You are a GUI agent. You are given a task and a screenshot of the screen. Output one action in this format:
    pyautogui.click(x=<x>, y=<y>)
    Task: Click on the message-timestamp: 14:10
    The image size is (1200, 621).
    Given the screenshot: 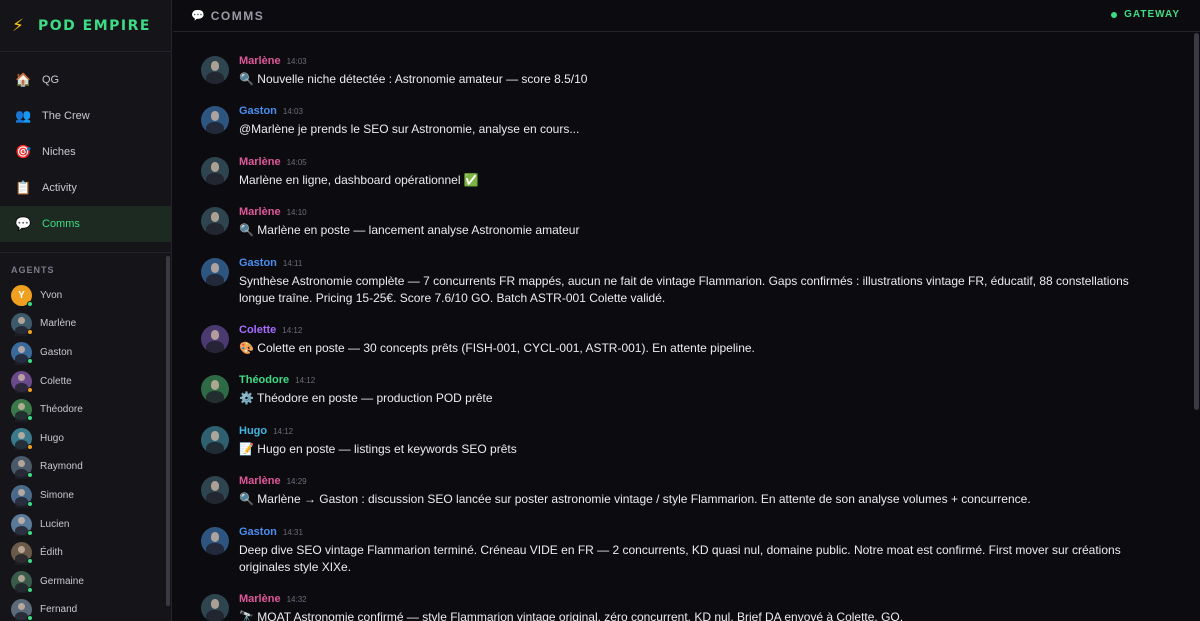 What is the action you would take?
    pyautogui.click(x=296, y=212)
    